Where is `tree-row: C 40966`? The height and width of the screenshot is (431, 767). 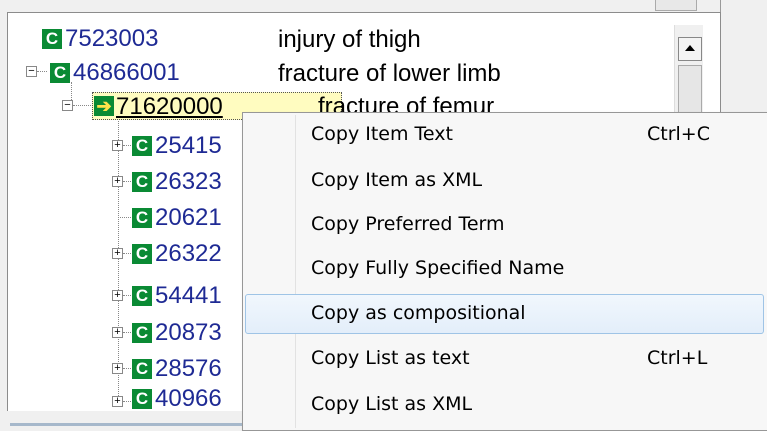
tree-row: C 40966 is located at coordinates (177, 398).